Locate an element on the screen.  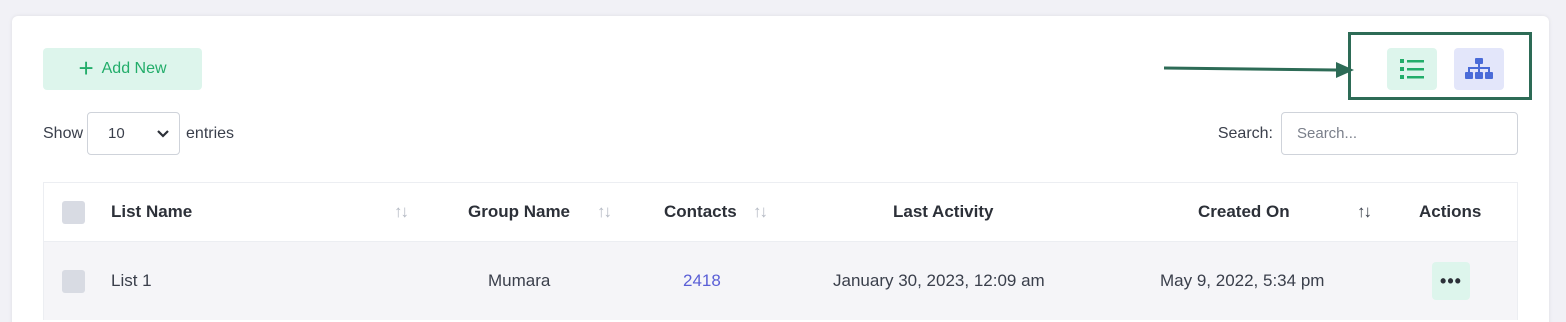
sort-contacts-icon: ↑↓ is located at coordinates (760, 212).